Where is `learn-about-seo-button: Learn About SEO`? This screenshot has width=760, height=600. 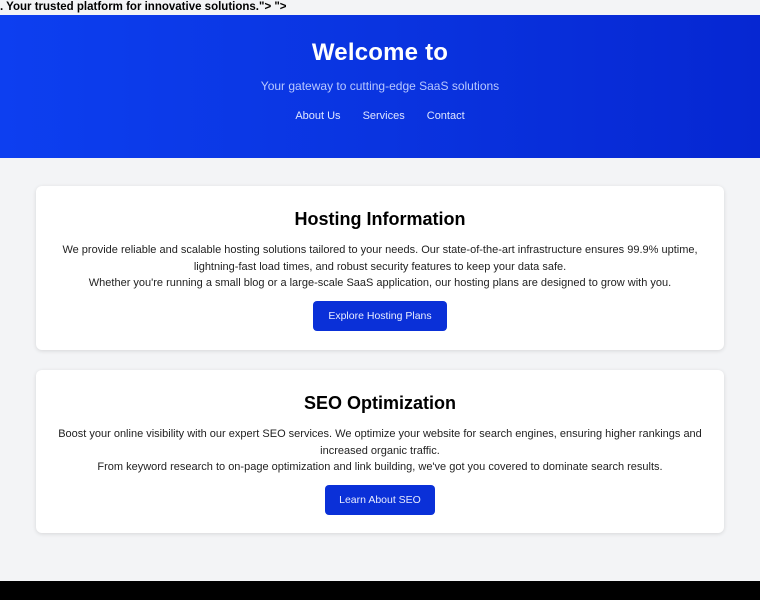
learn-about-seo-button: Learn About SEO is located at coordinates (380, 499).